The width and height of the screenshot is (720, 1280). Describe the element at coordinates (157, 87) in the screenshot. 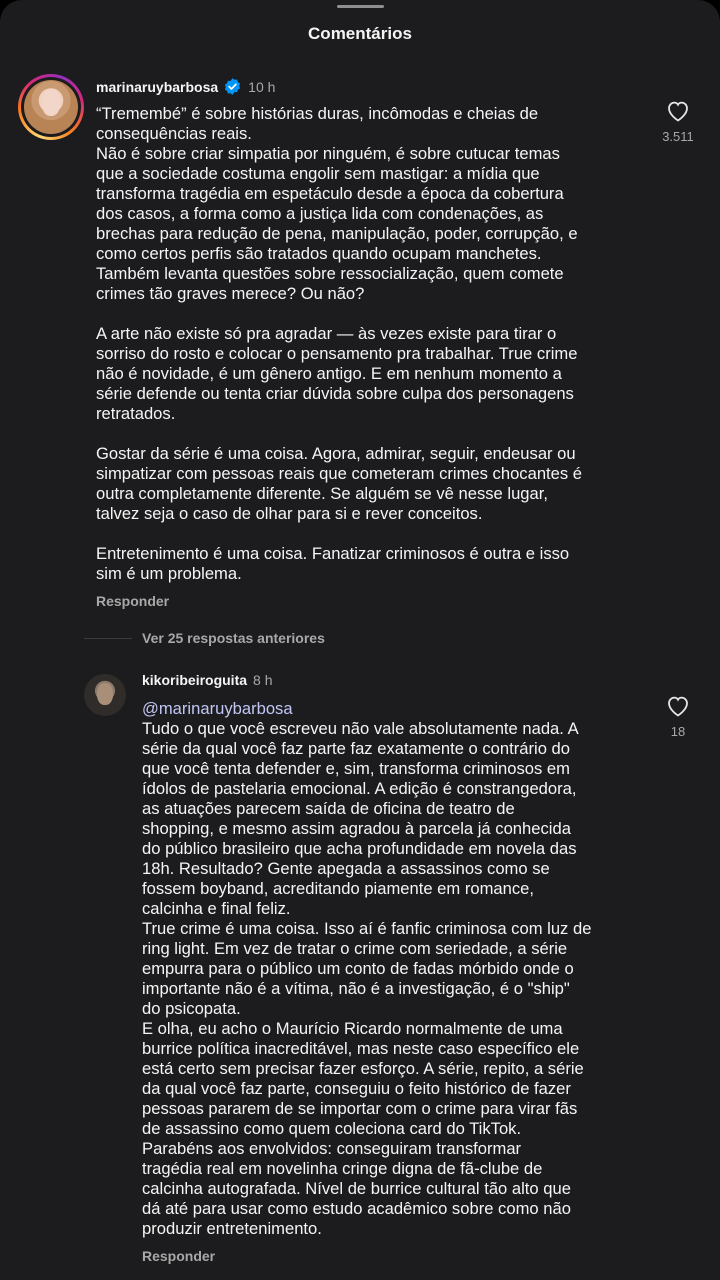

I see `comment-username: marinaruybarbosa` at that location.